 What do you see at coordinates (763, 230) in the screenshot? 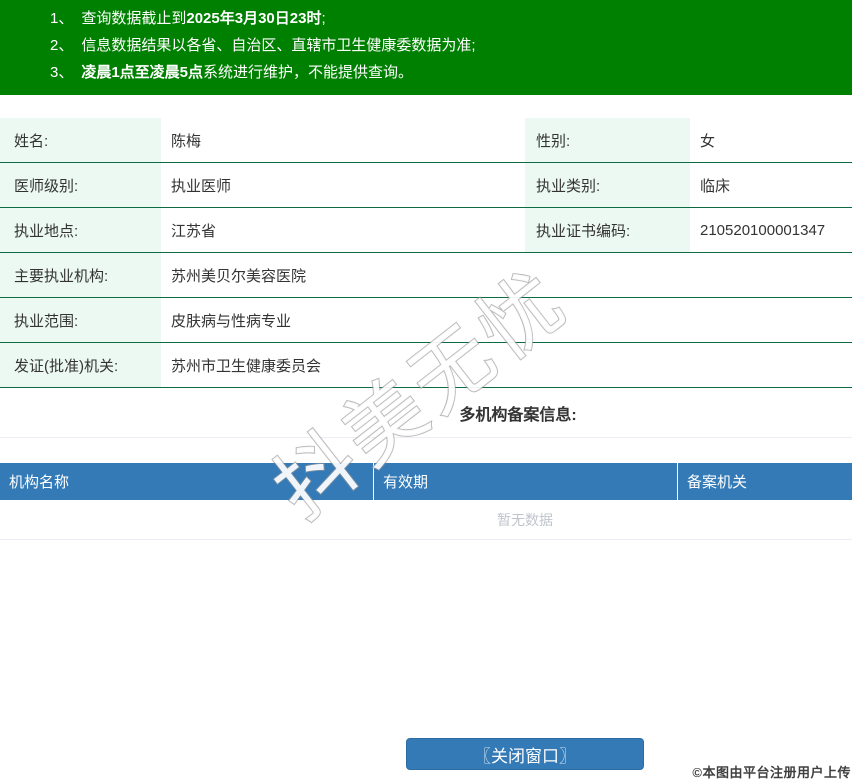
I see `field-value-certificate-number: 210520100001347` at bounding box center [763, 230].